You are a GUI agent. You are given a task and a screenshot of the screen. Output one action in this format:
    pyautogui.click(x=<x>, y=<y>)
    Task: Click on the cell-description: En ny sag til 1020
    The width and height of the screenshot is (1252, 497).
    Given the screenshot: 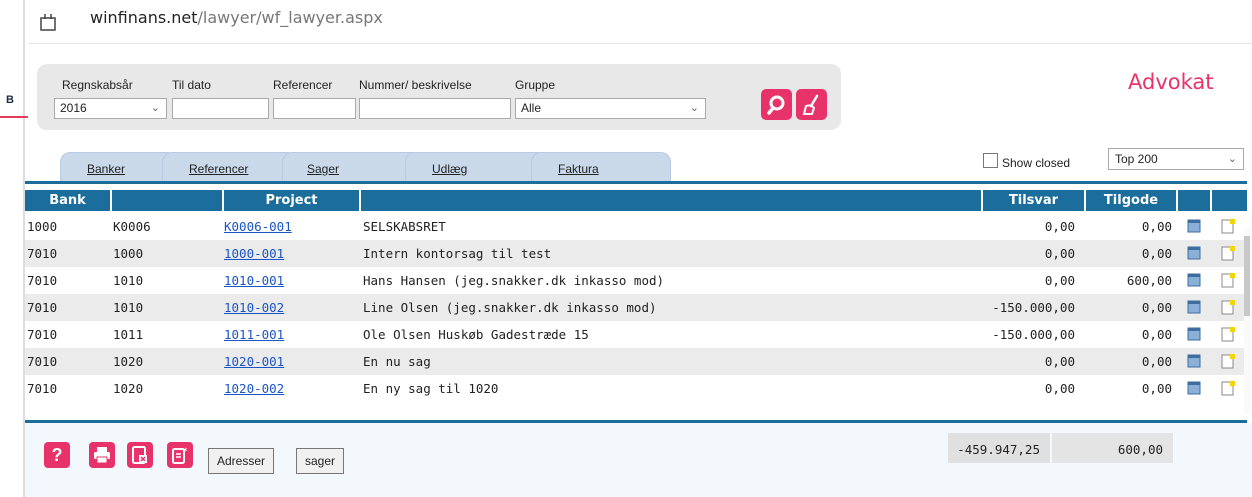 What is the action you would take?
    pyautogui.click(x=431, y=388)
    